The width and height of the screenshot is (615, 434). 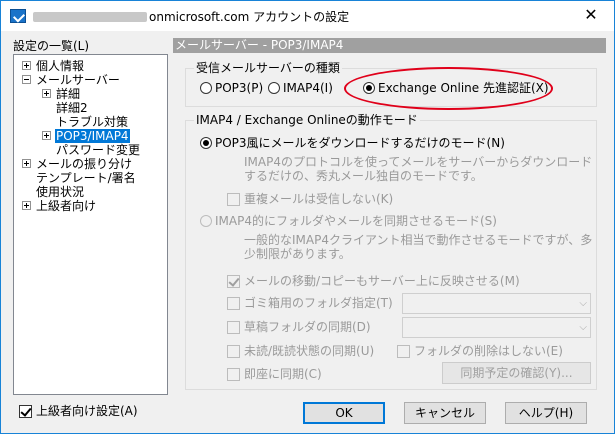 What do you see at coordinates (488, 351) in the screenshot?
I see `no-folder-delete-label: フォルダの削除はしない(E)` at bounding box center [488, 351].